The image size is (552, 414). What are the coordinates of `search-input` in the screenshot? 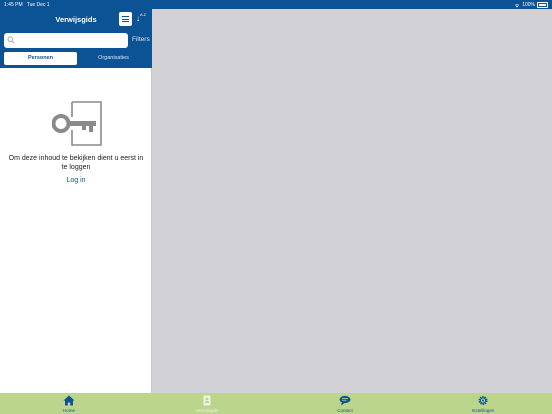 It's located at (66, 40).